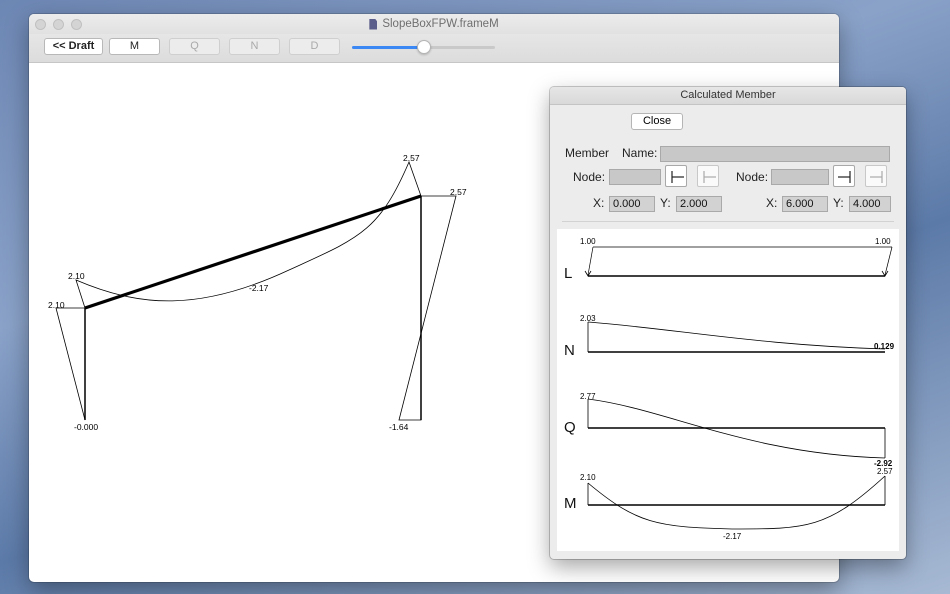  What do you see at coordinates (736, 504) in the screenshot?
I see `bending-moment-diagram: 2.10 2.57 -2.17` at bounding box center [736, 504].